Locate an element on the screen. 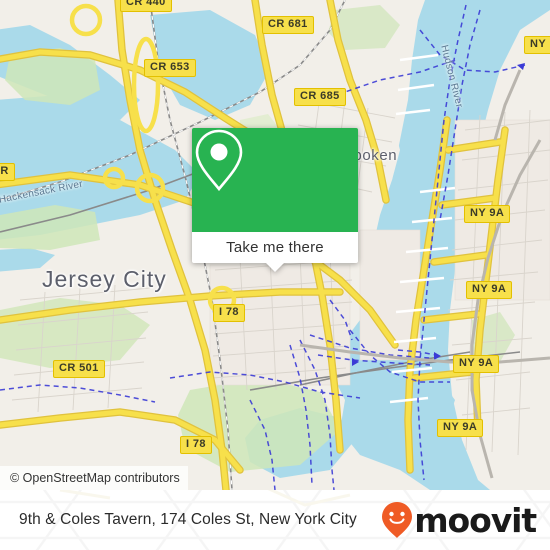  osm-attribution-label: © OpenStreetMap contributors is located at coordinates (95, 478).